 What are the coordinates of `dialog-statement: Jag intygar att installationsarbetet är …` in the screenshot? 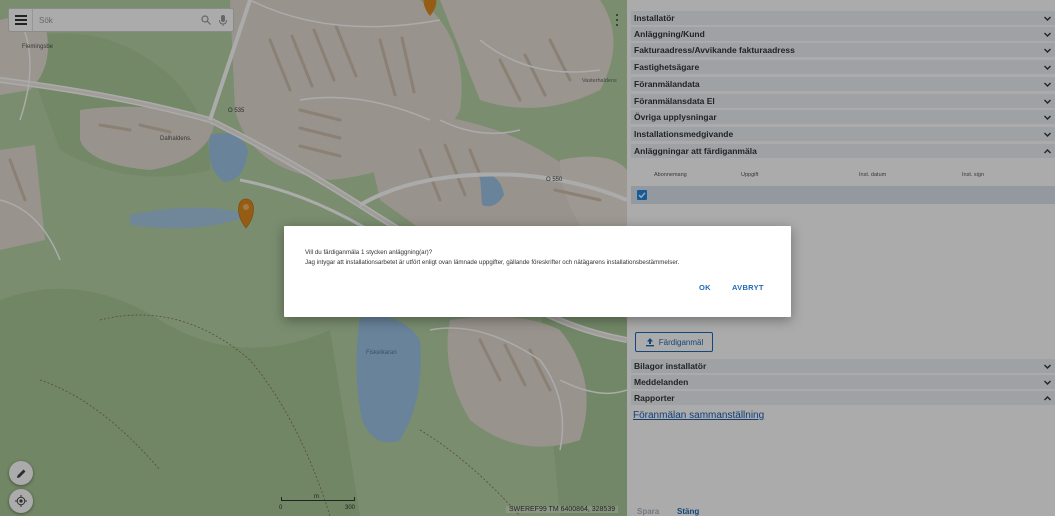 It's located at (492, 262).